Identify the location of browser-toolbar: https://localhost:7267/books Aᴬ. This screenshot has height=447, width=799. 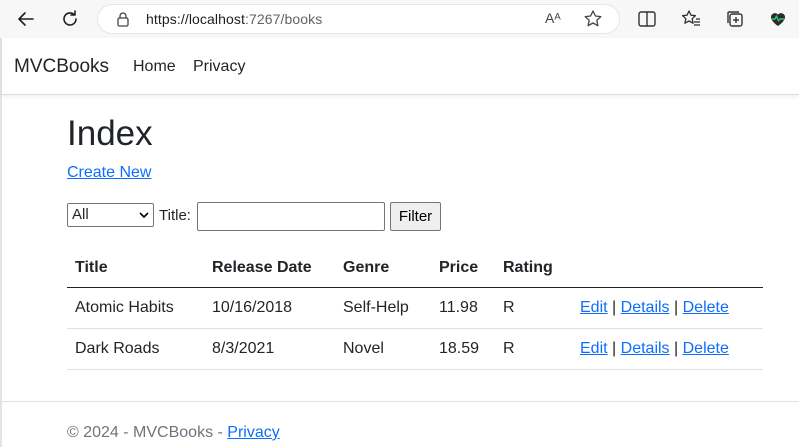
(399, 19).